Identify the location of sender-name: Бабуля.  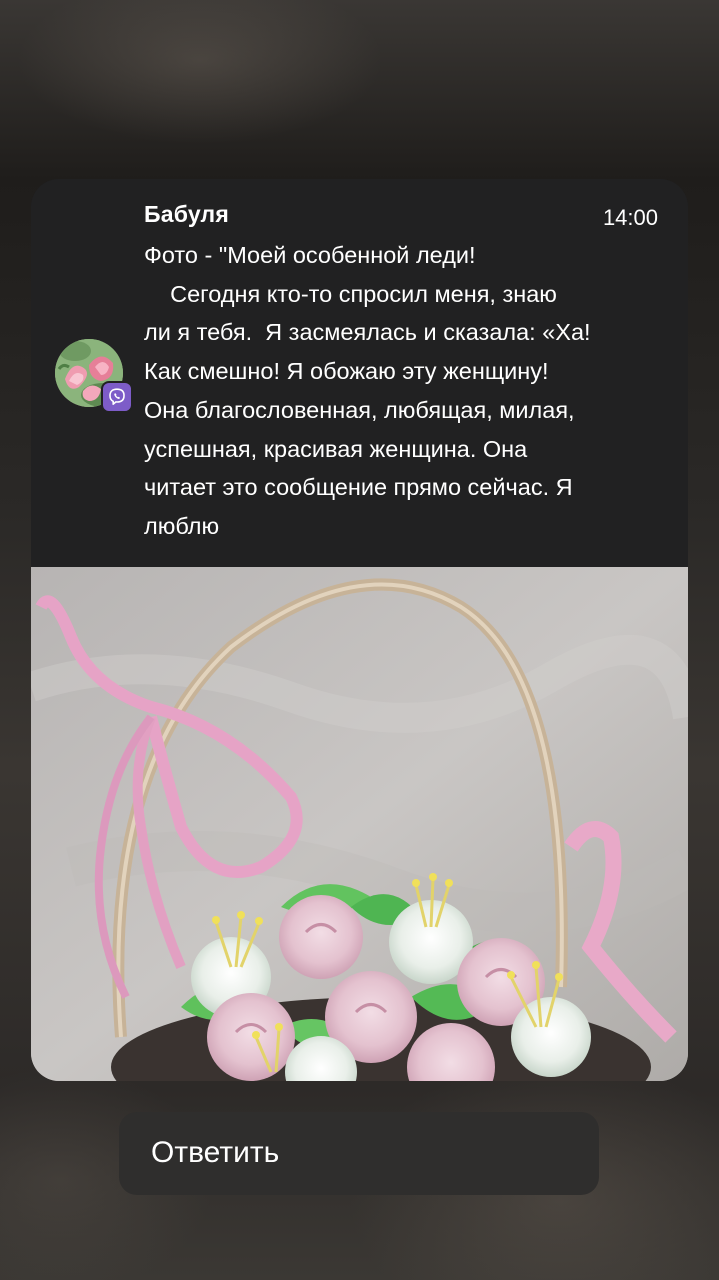
(186, 214).